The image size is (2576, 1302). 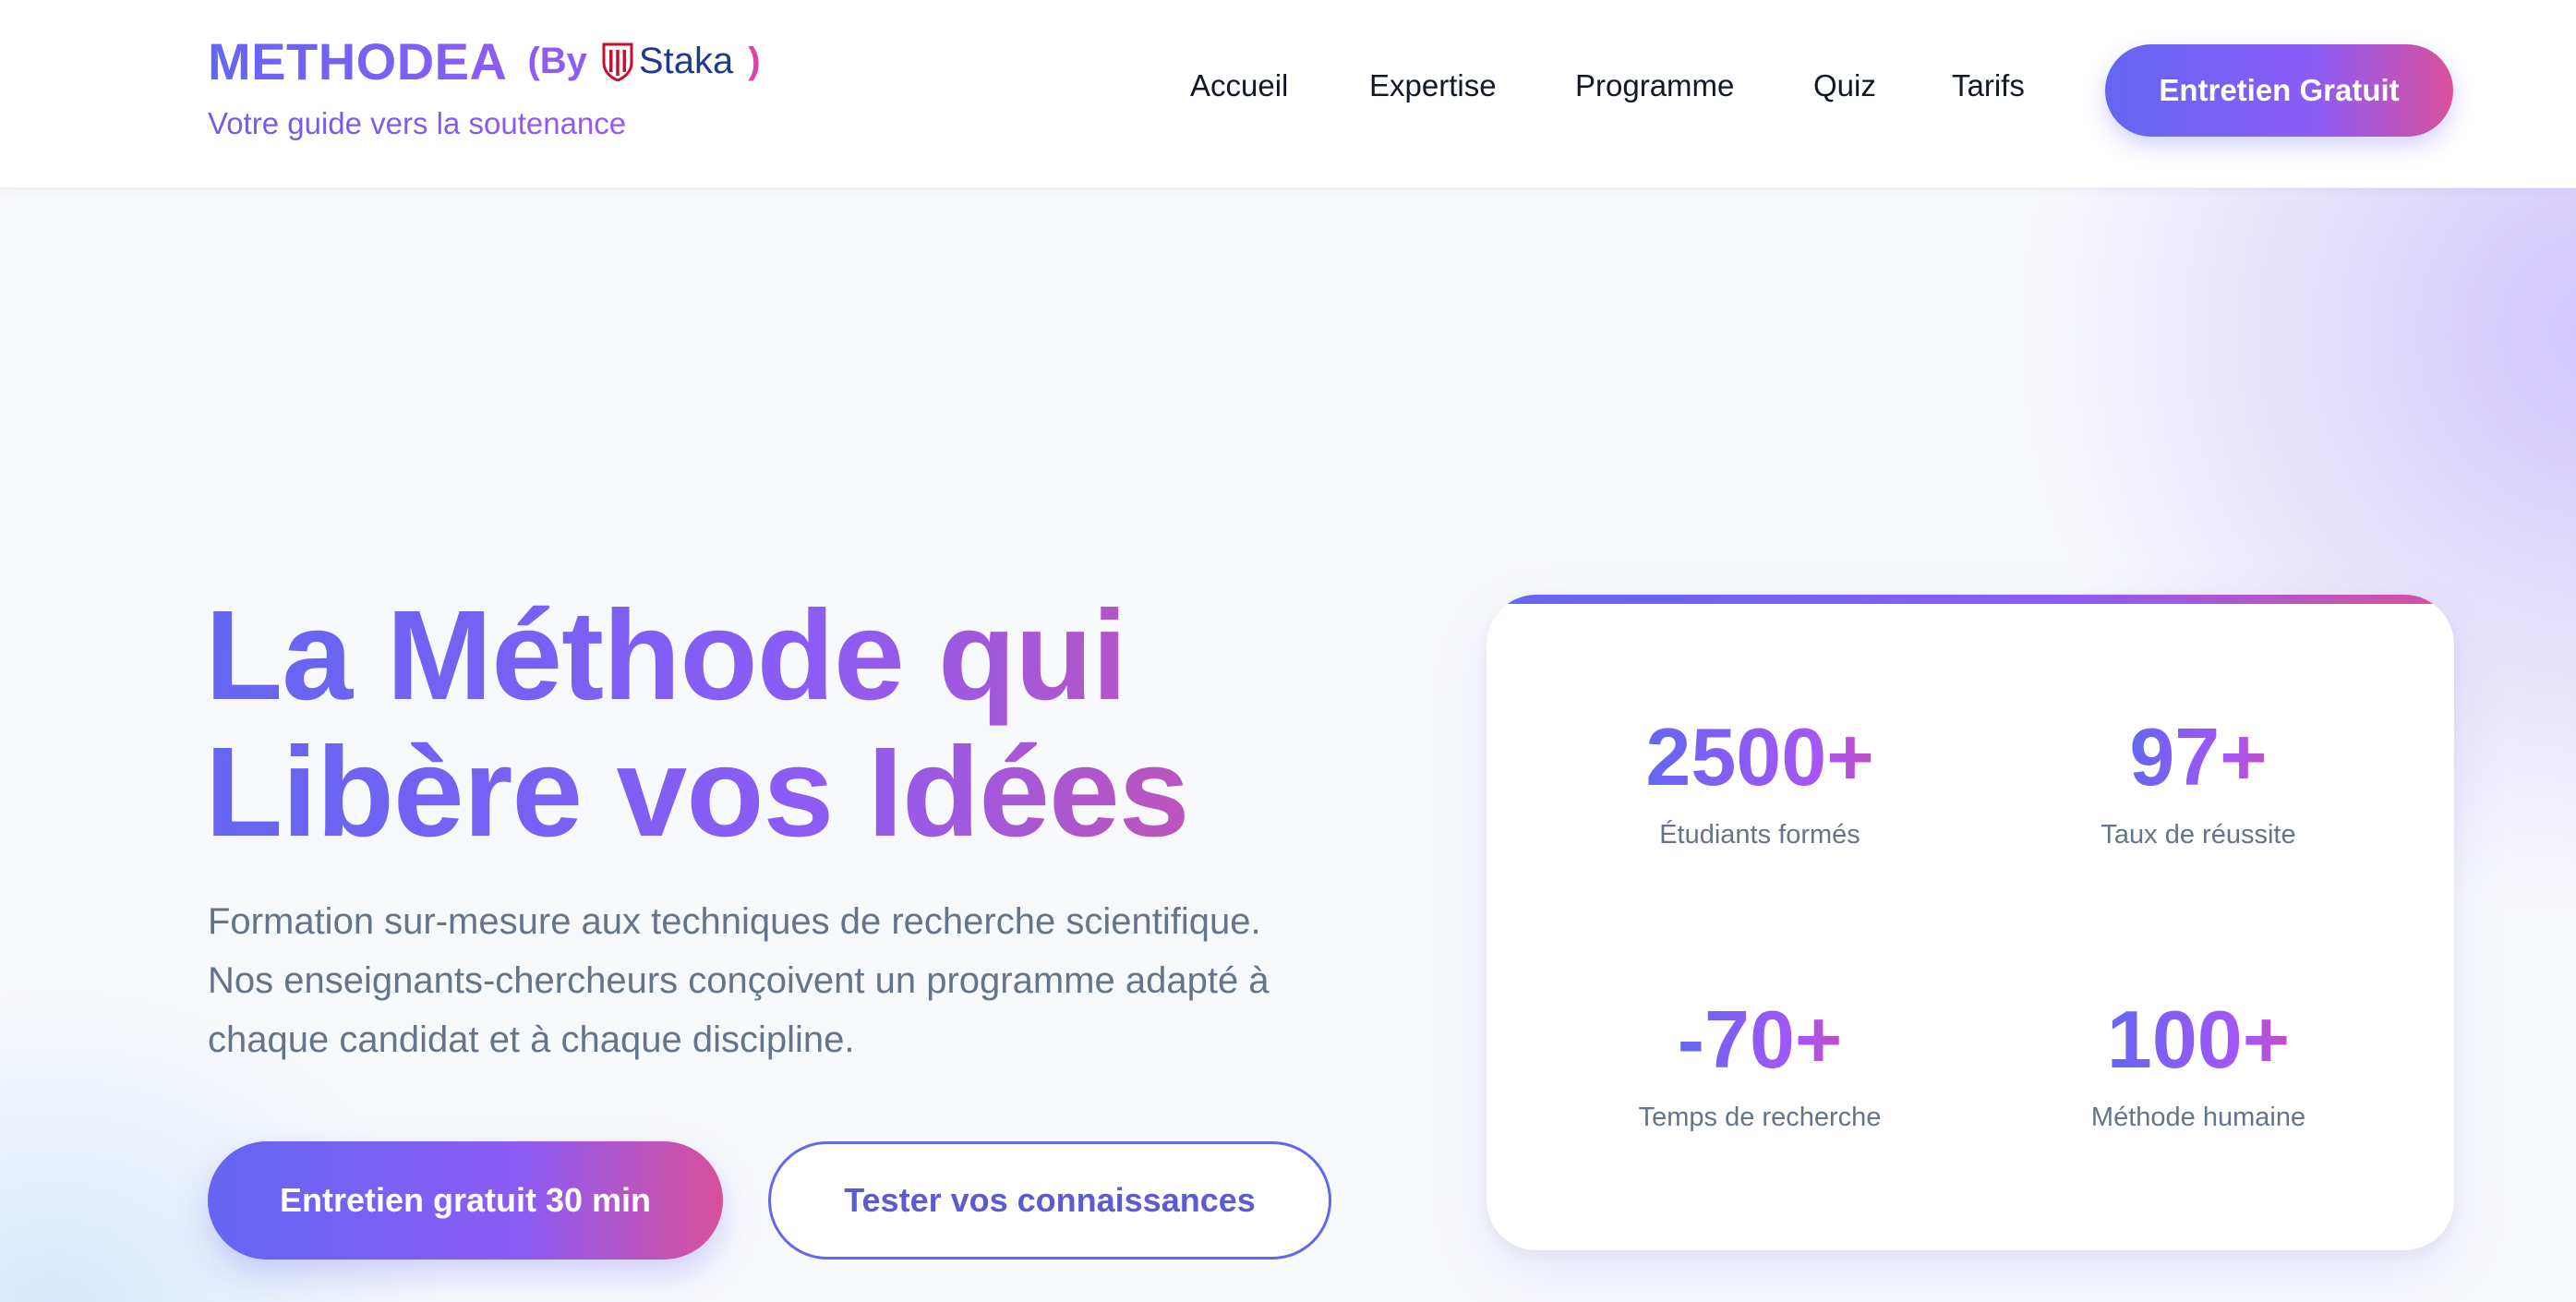 I want to click on staka-logo: Staka, so click(x=667, y=62).